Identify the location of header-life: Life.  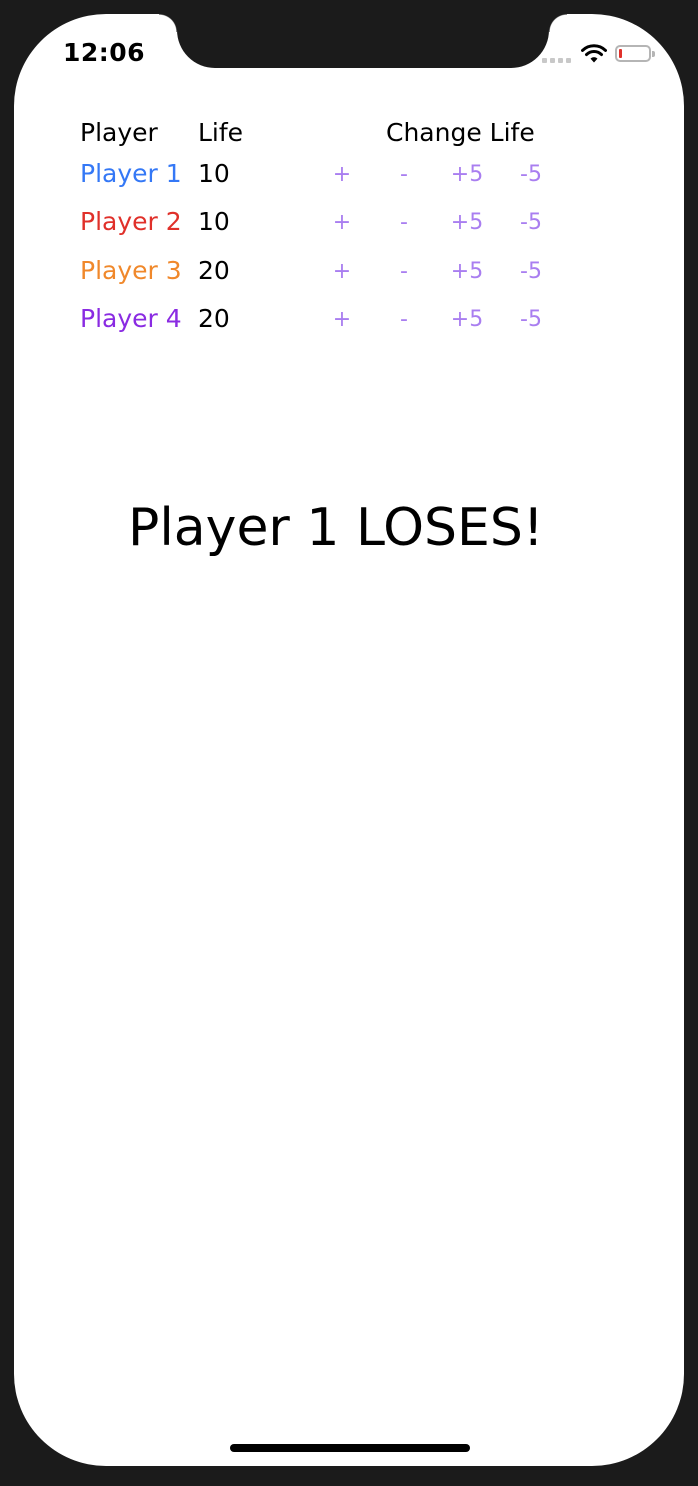
(221, 132).